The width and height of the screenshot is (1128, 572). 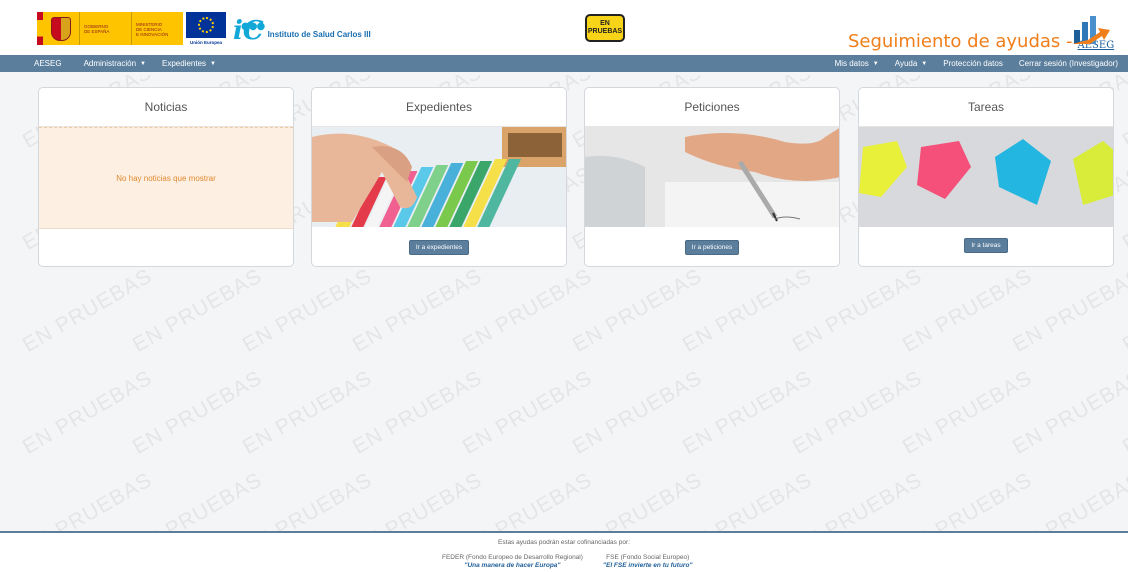 What do you see at coordinates (986, 107) in the screenshot?
I see `tareas-card-title: Tareas` at bounding box center [986, 107].